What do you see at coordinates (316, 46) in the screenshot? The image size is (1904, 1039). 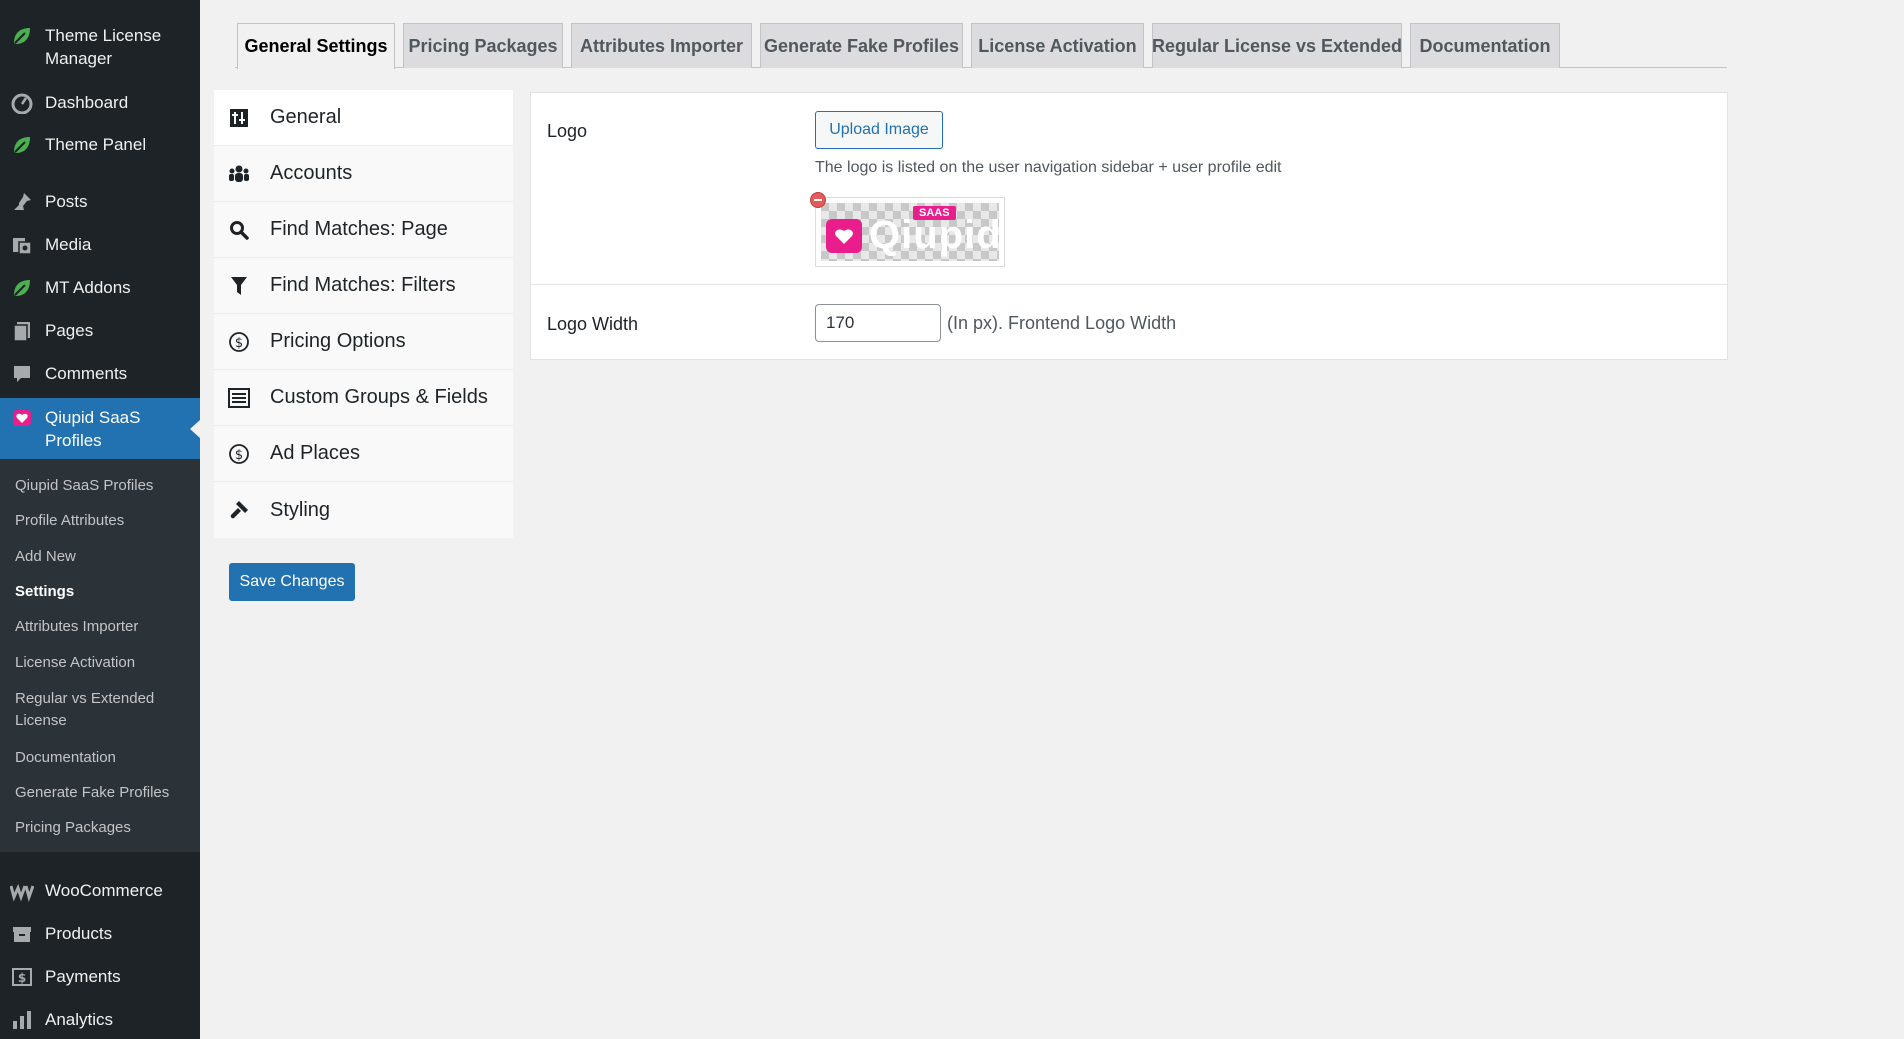 I see `tab-general-settings: General Settings` at bounding box center [316, 46].